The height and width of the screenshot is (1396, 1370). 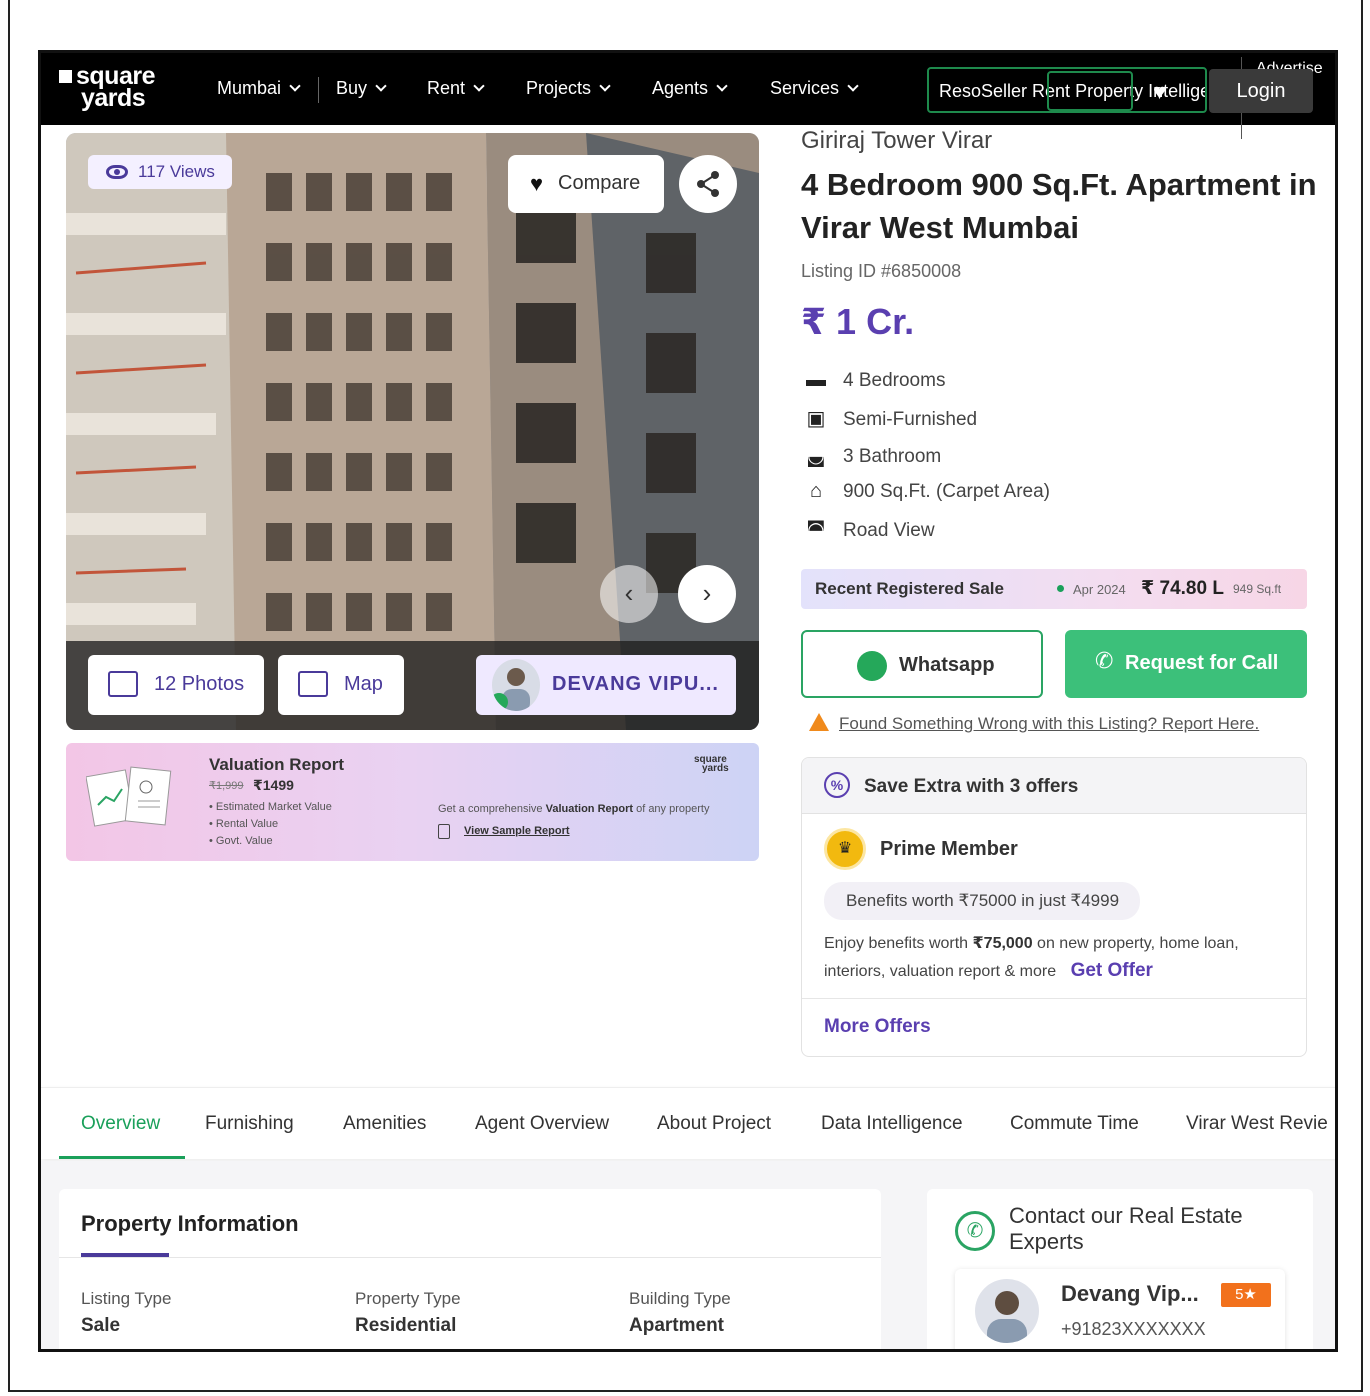 I want to click on whatsapp-button: Whatsapp, so click(x=922, y=664).